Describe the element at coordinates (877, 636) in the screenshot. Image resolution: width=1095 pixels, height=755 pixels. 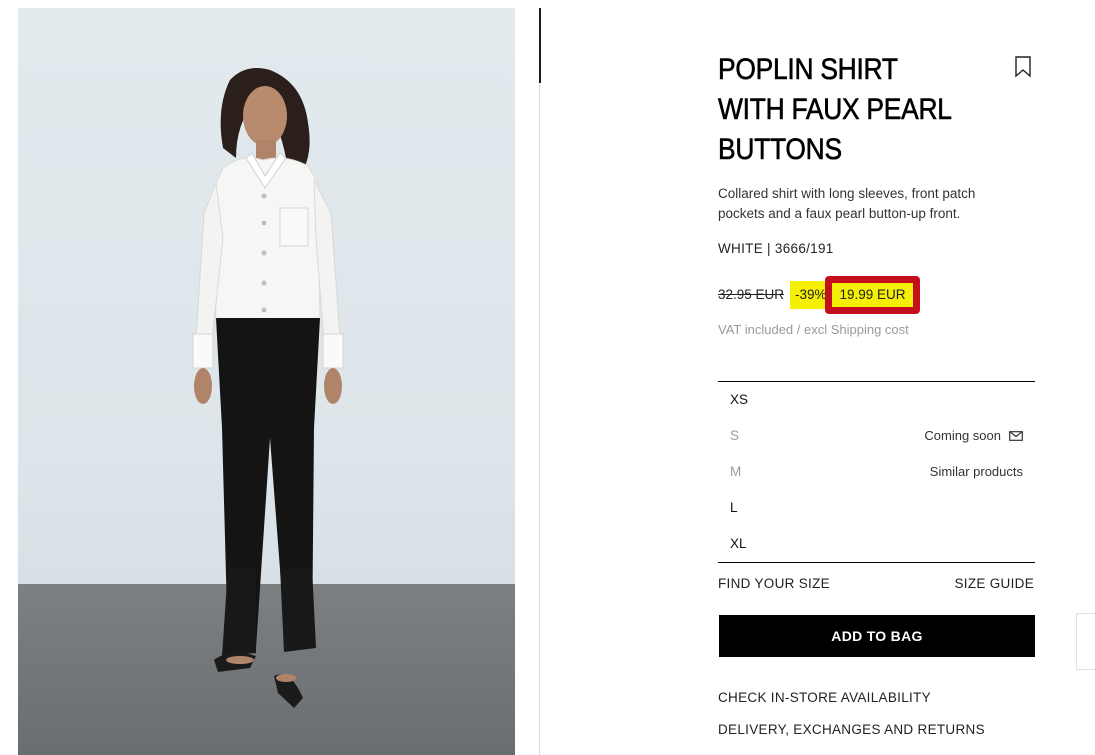
I see `add-to-bag-button: ADD TO BAG` at that location.